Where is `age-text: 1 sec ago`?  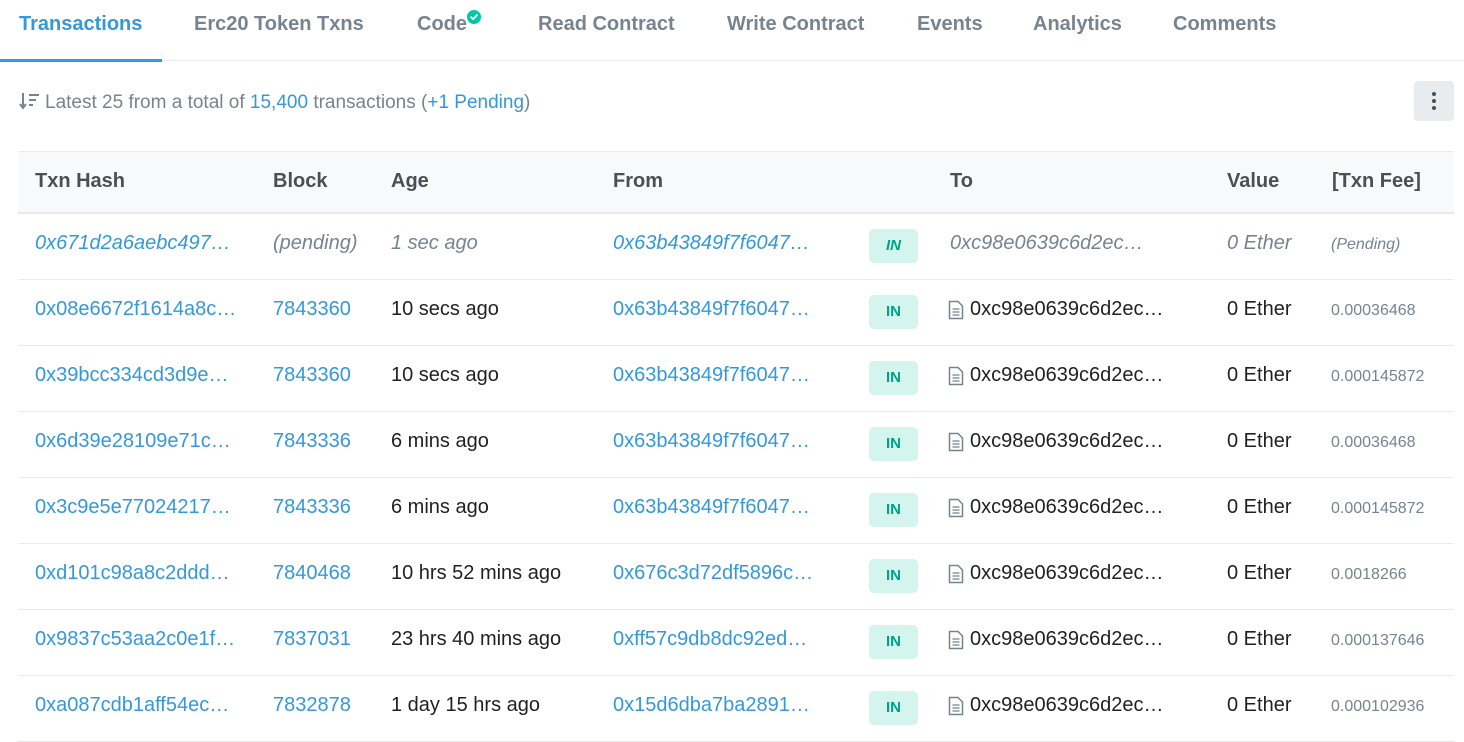
age-text: 1 sec ago is located at coordinates (434, 243).